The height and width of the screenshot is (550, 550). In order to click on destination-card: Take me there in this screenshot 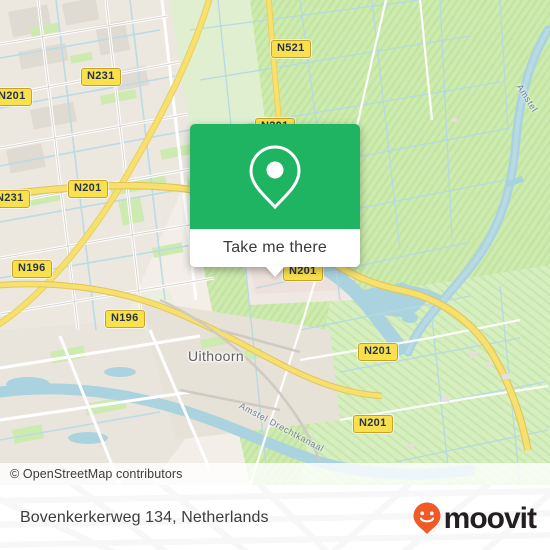, I will do `click(275, 200)`.